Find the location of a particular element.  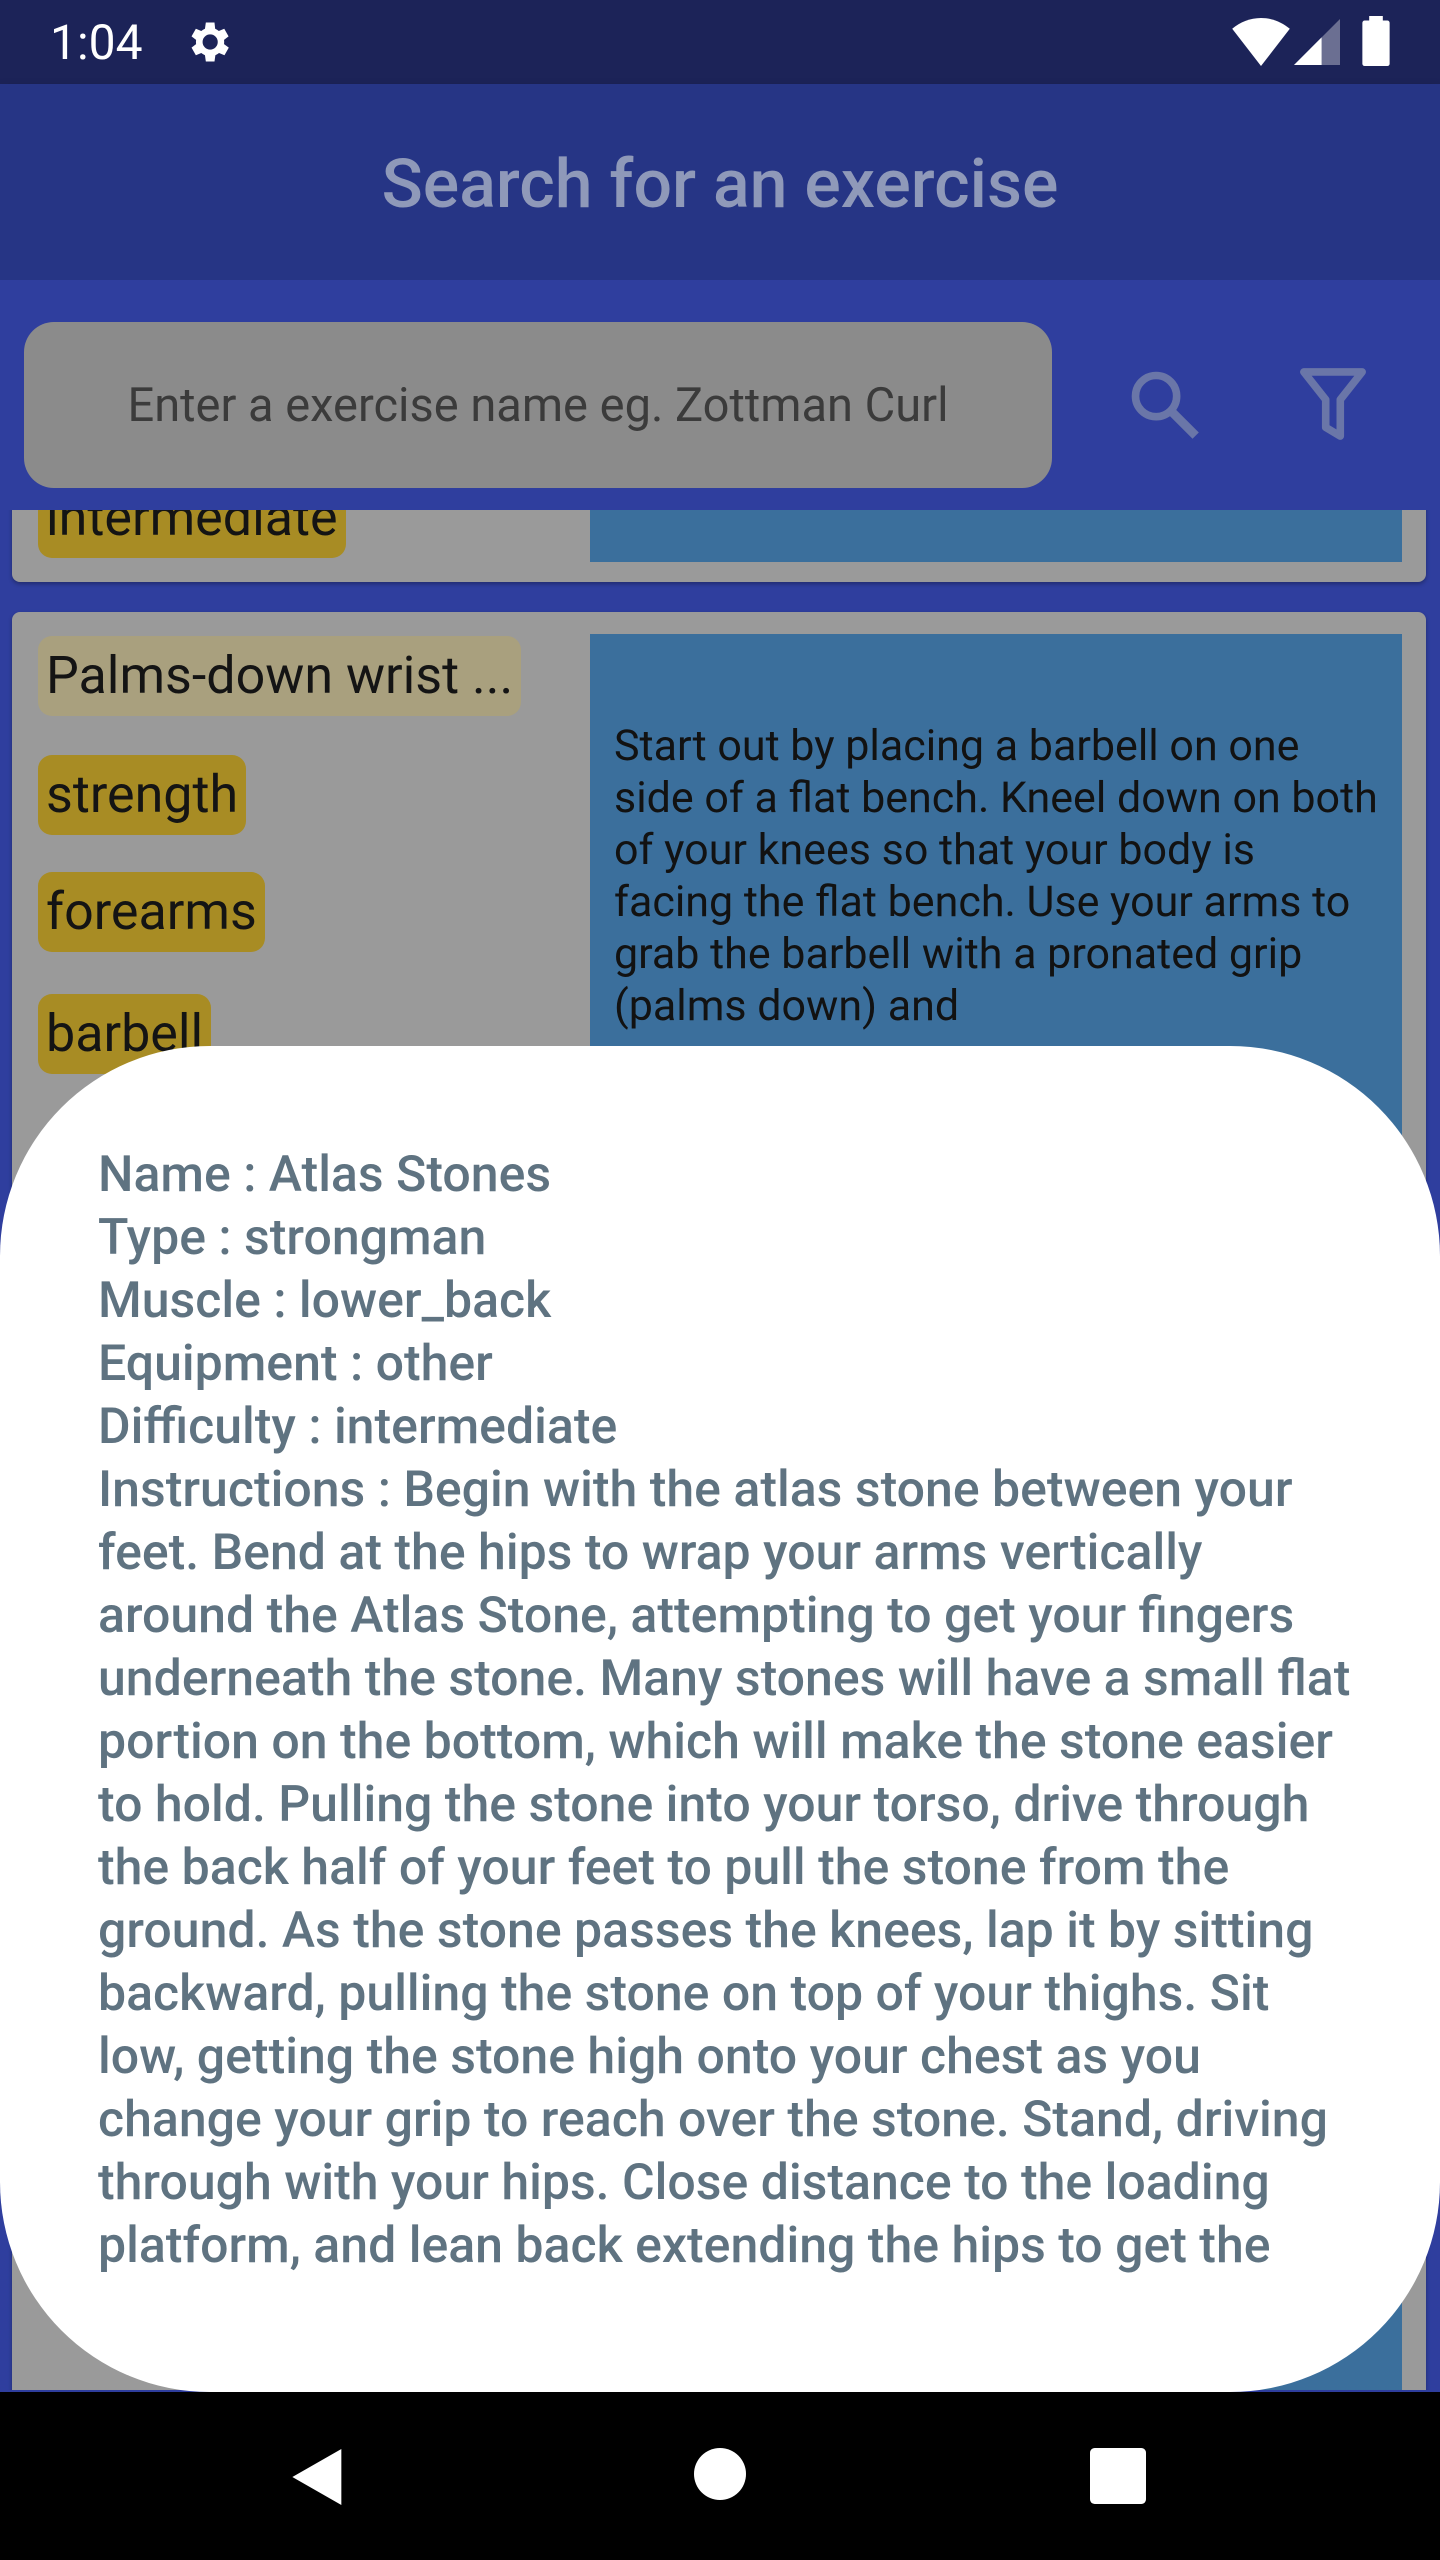

back-icon is located at coordinates (318, 2477).